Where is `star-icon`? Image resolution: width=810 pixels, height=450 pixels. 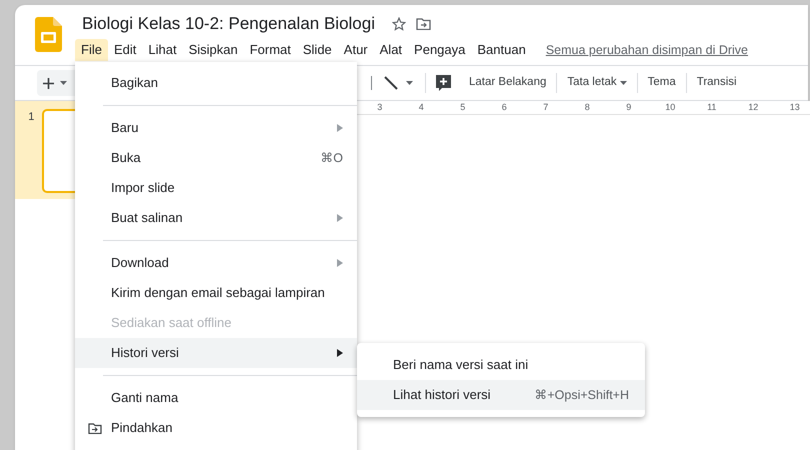
star-icon is located at coordinates (399, 24).